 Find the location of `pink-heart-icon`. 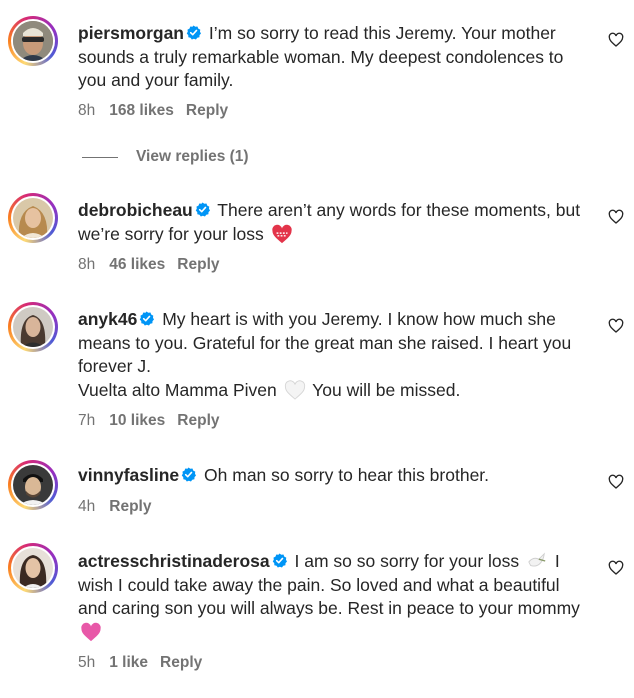

pink-heart-icon is located at coordinates (91, 631).